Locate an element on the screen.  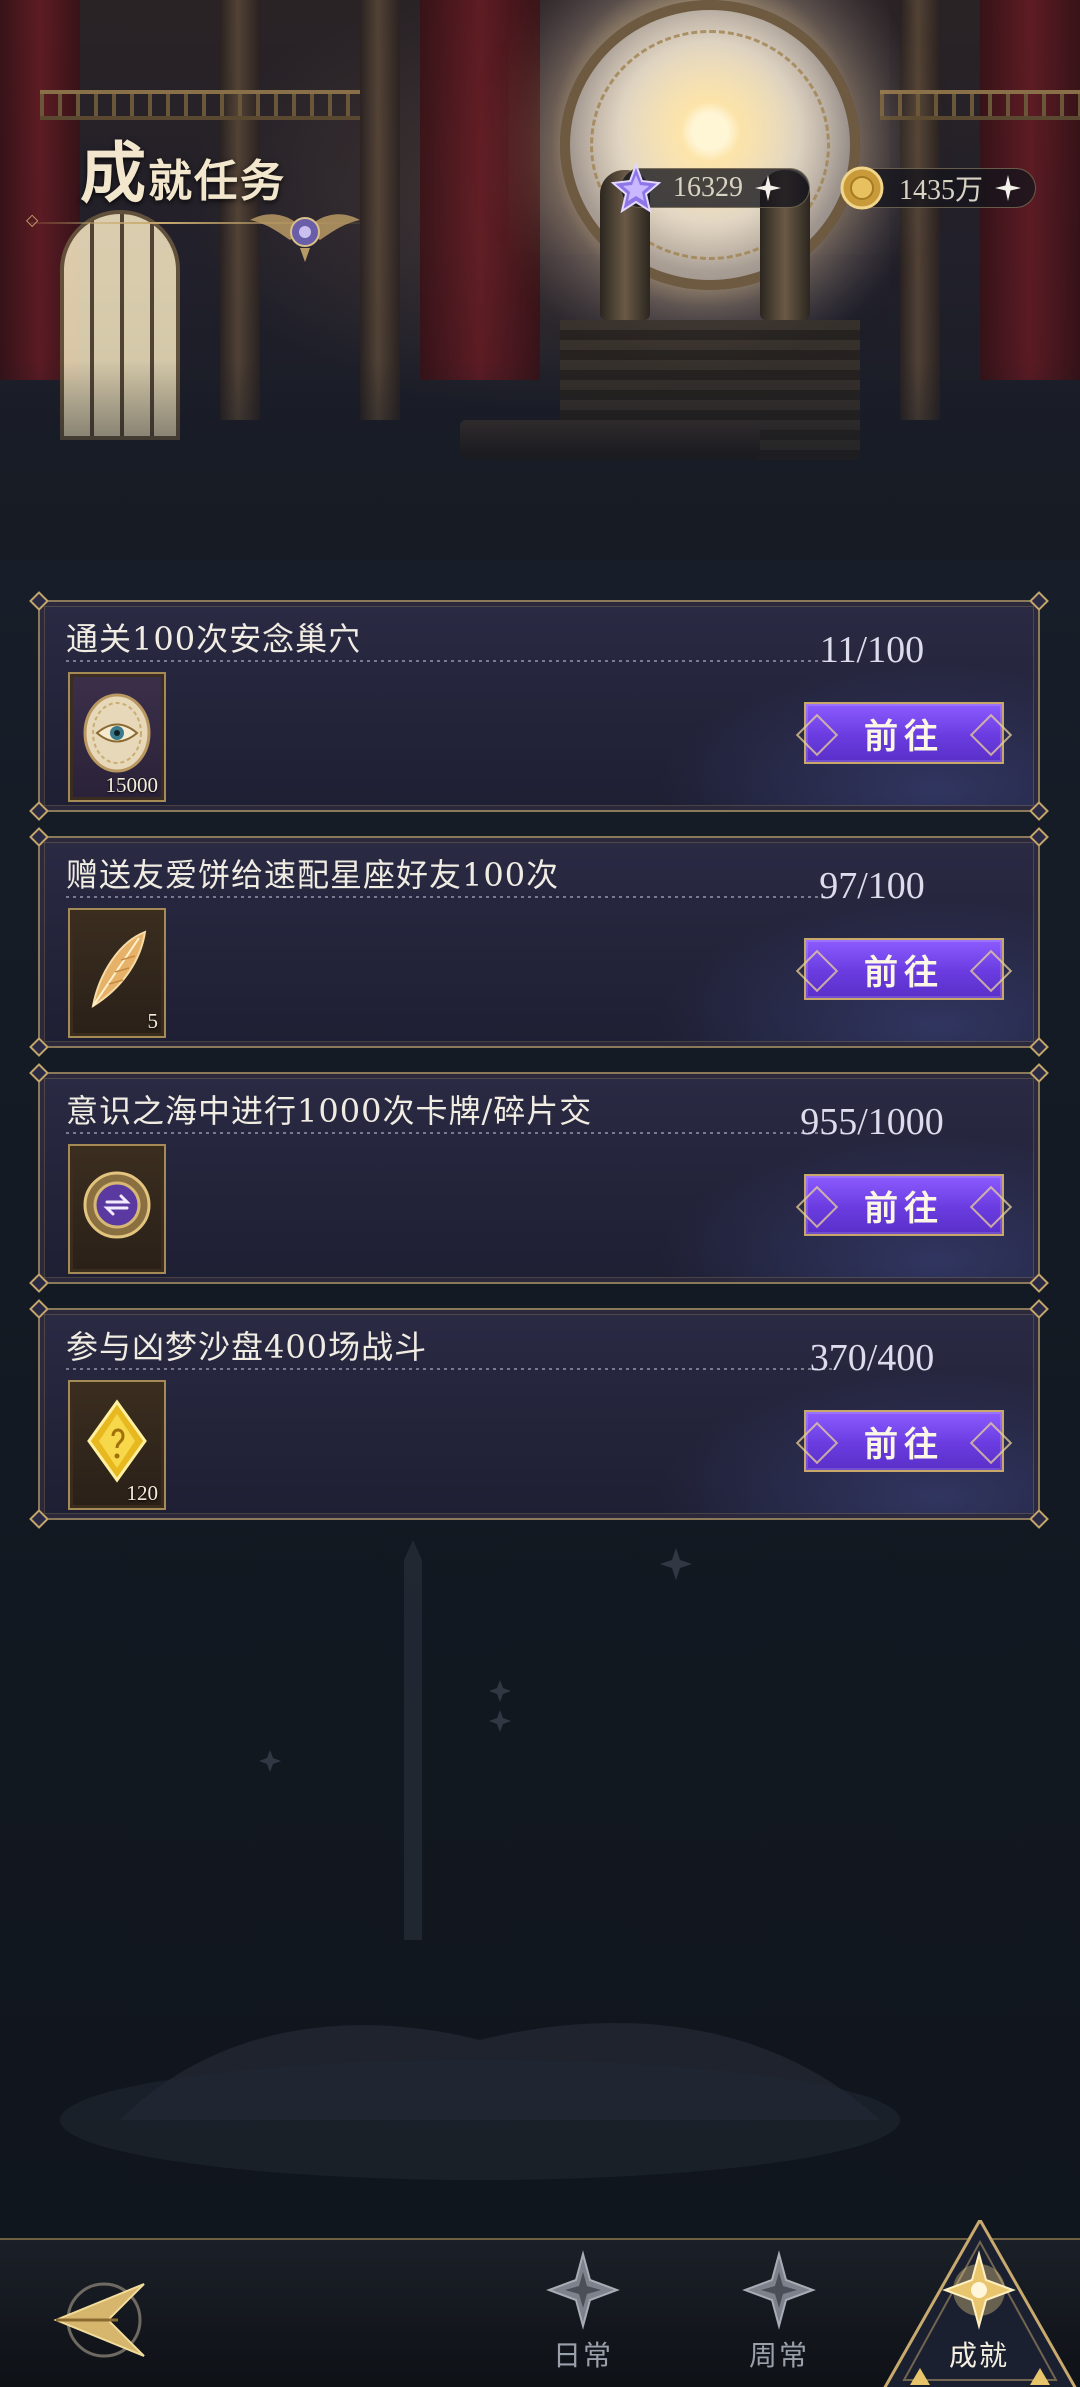
add-gold-coin-button is located at coordinates (1008, 188).